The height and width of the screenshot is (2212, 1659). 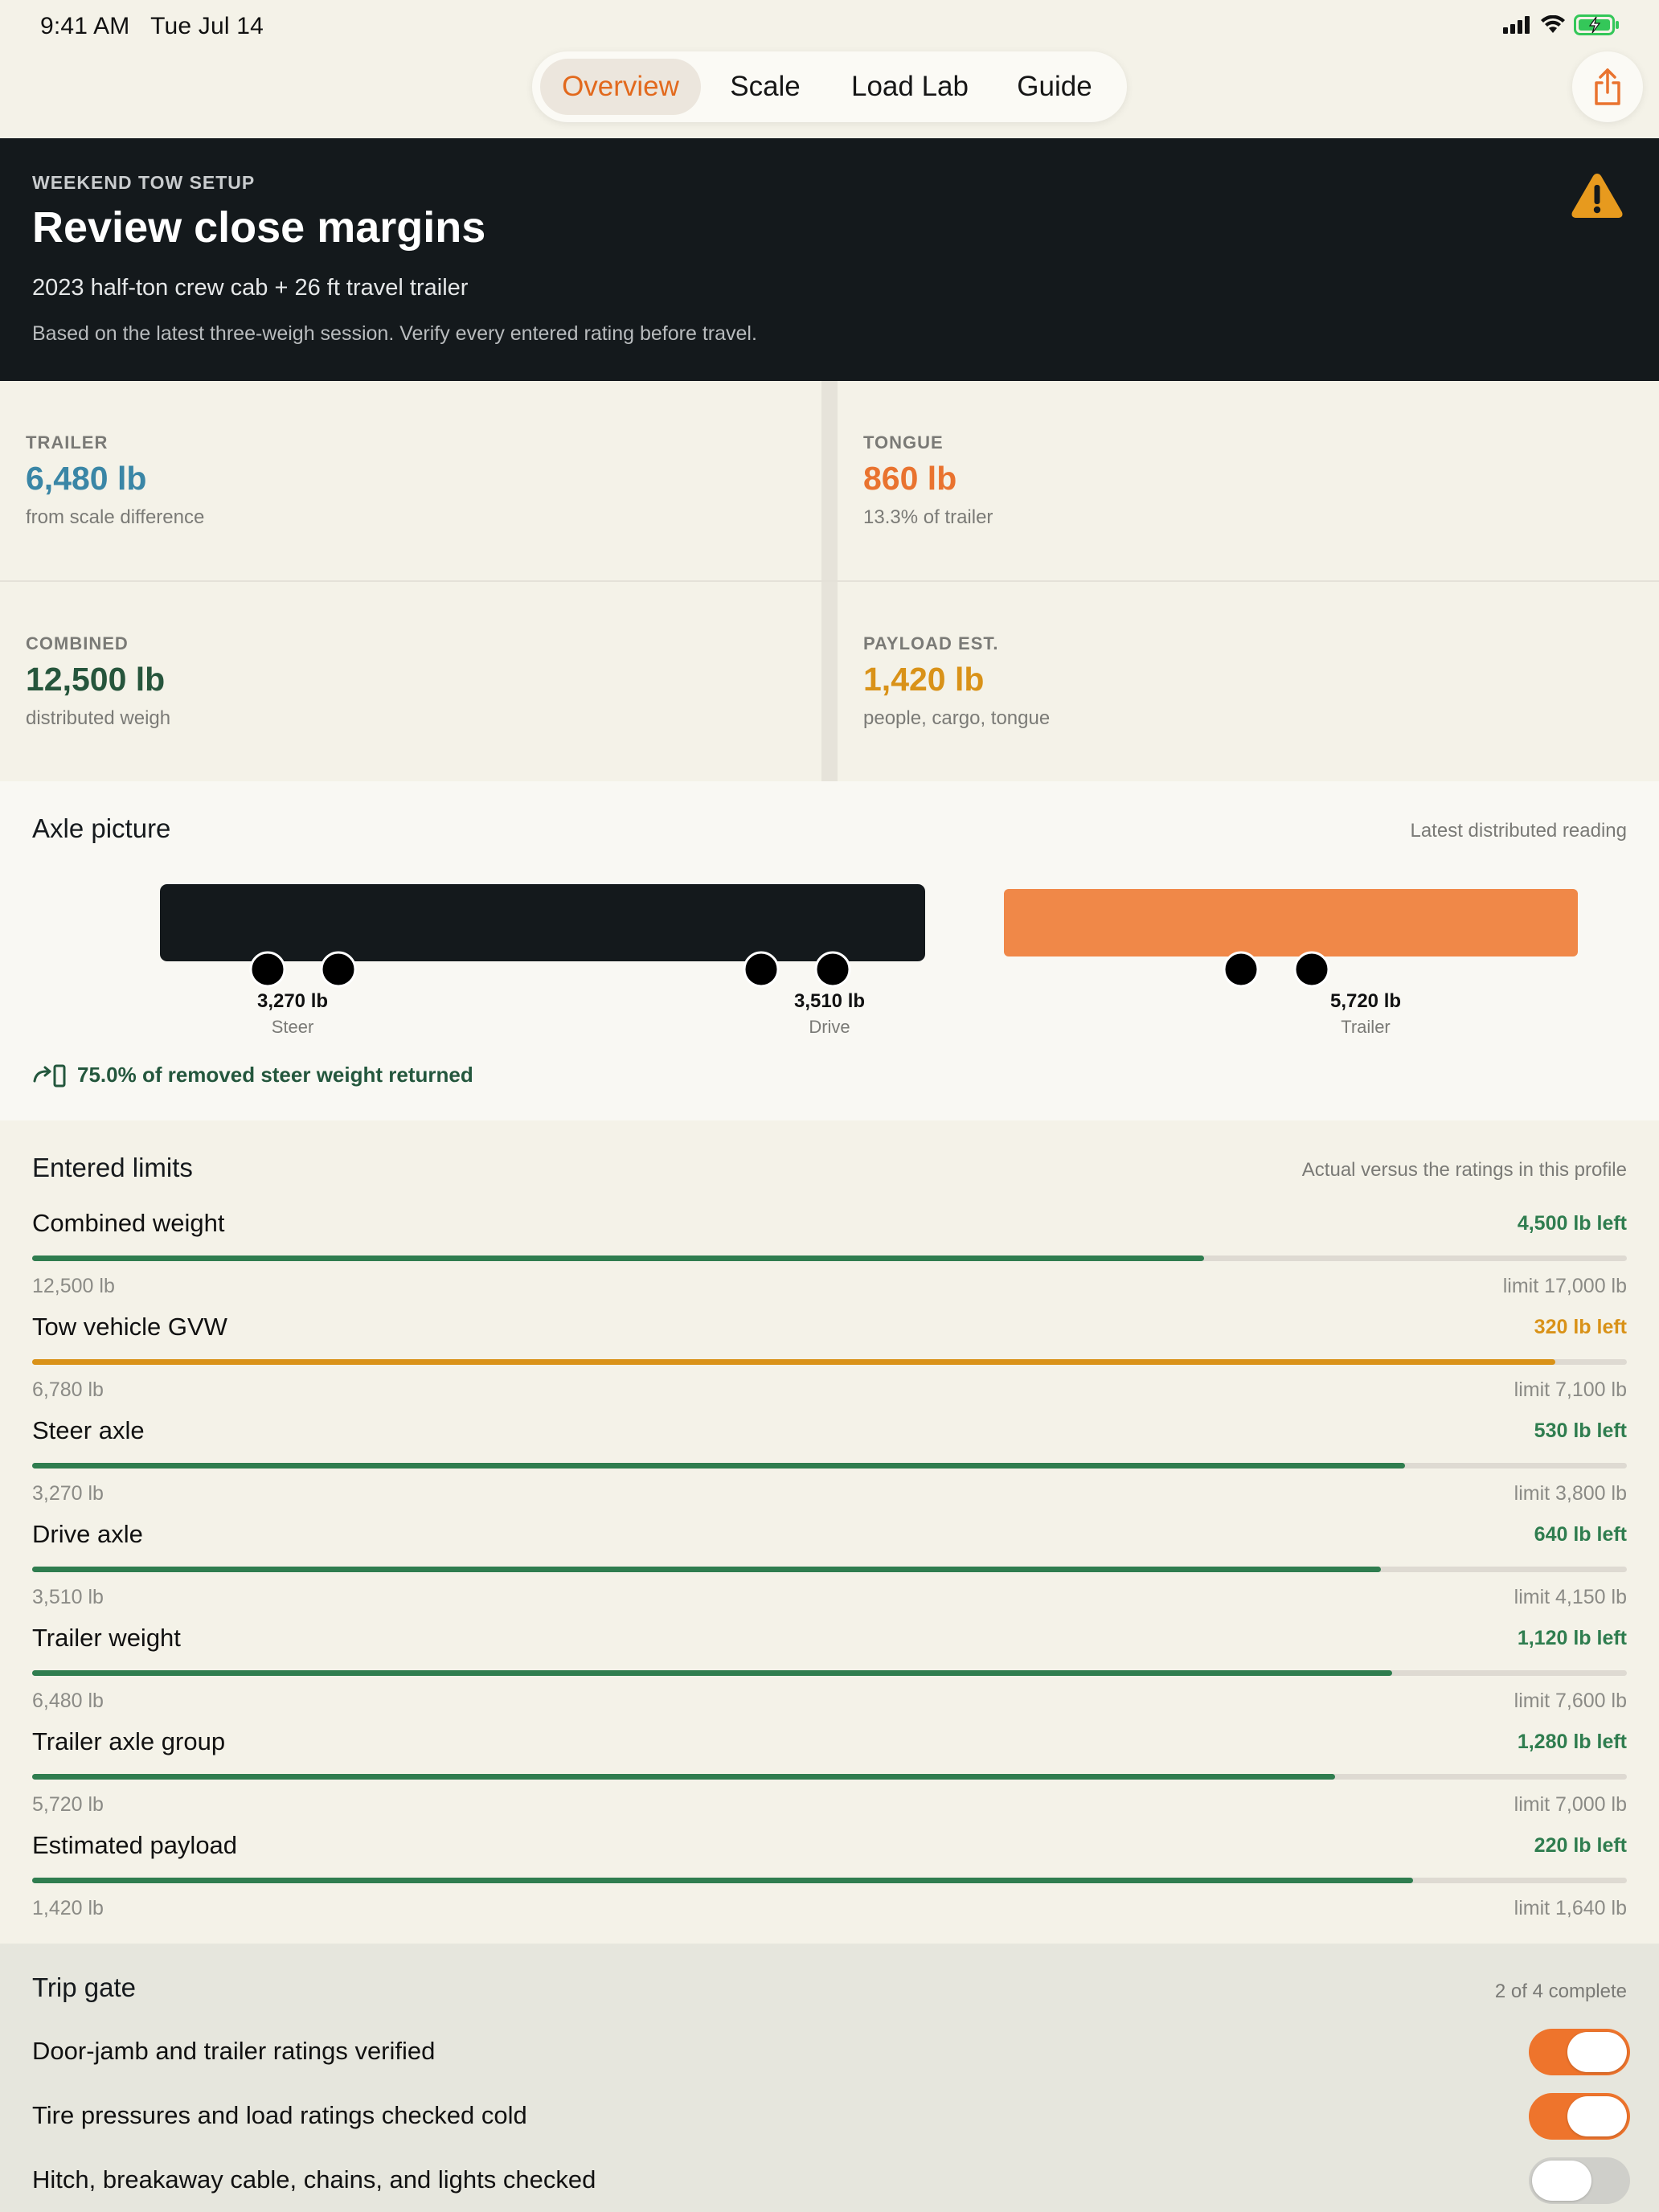 I want to click on status-time: 9:41 AM Tue Jul 14, so click(x=152, y=26).